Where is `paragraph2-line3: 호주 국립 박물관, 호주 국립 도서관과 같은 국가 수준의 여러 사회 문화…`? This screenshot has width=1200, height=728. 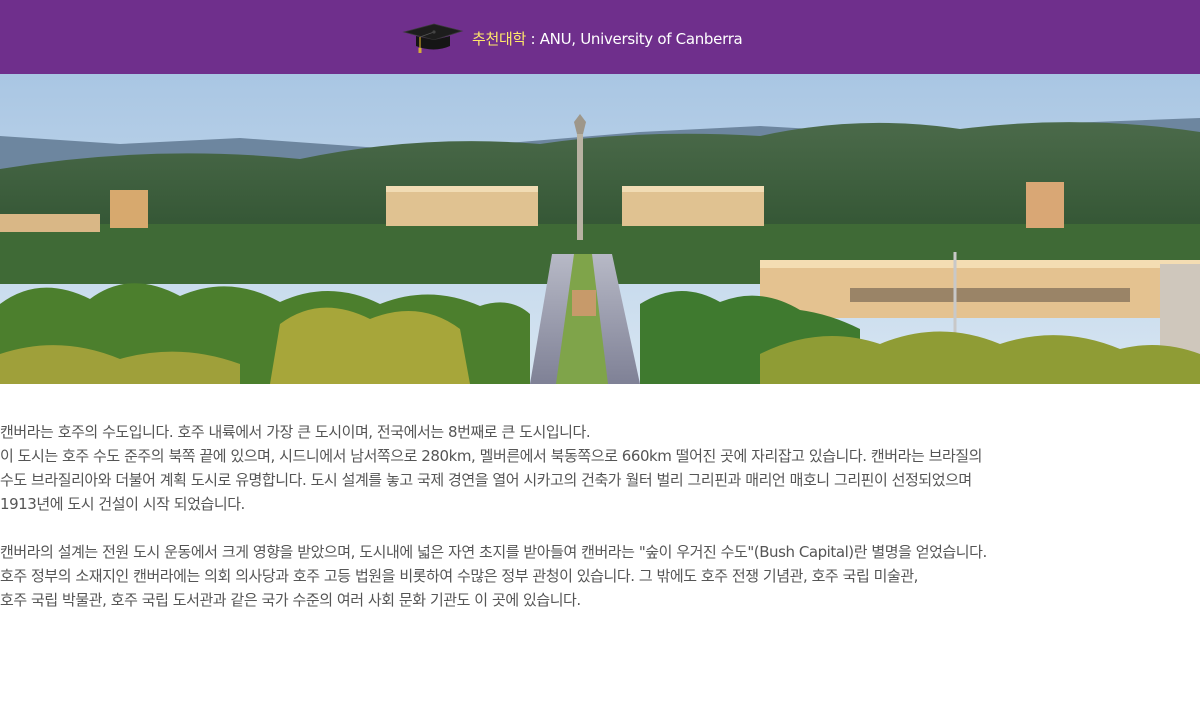 paragraph2-line3: 호주 국립 박물관, 호주 국립 도서관과 같은 국가 수준의 여러 사회 문화… is located at coordinates (290, 600).